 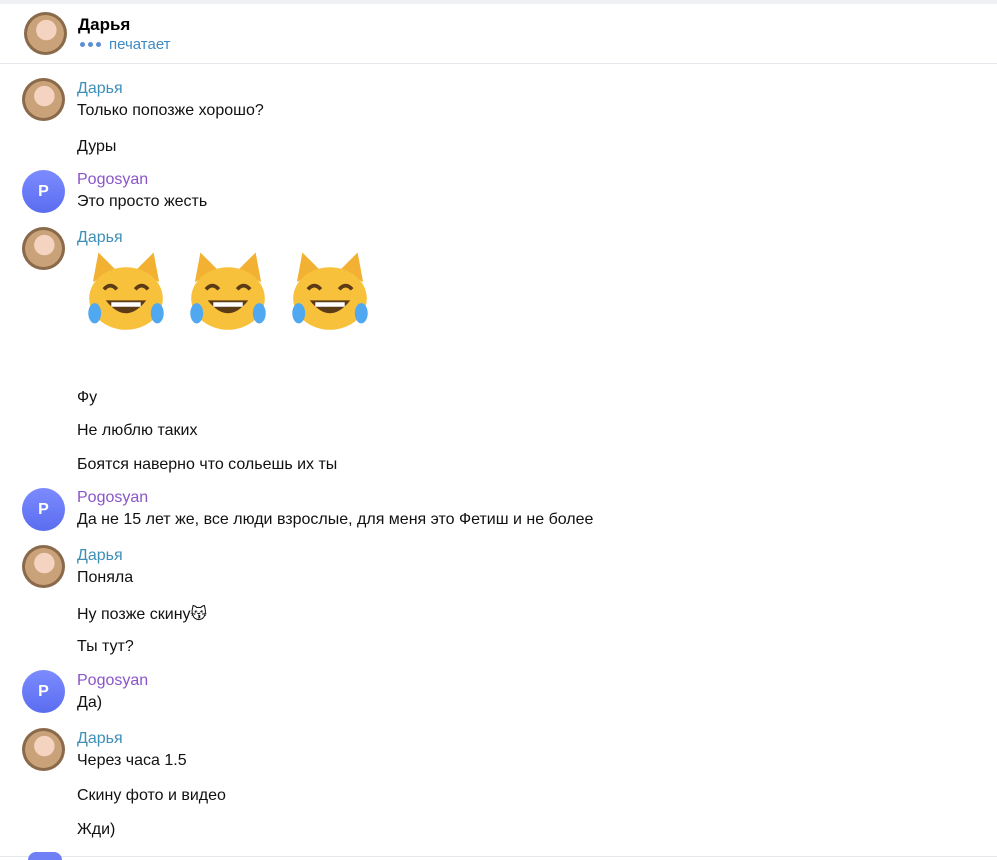 I want to click on contact-name: Дарья, so click(x=104, y=25).